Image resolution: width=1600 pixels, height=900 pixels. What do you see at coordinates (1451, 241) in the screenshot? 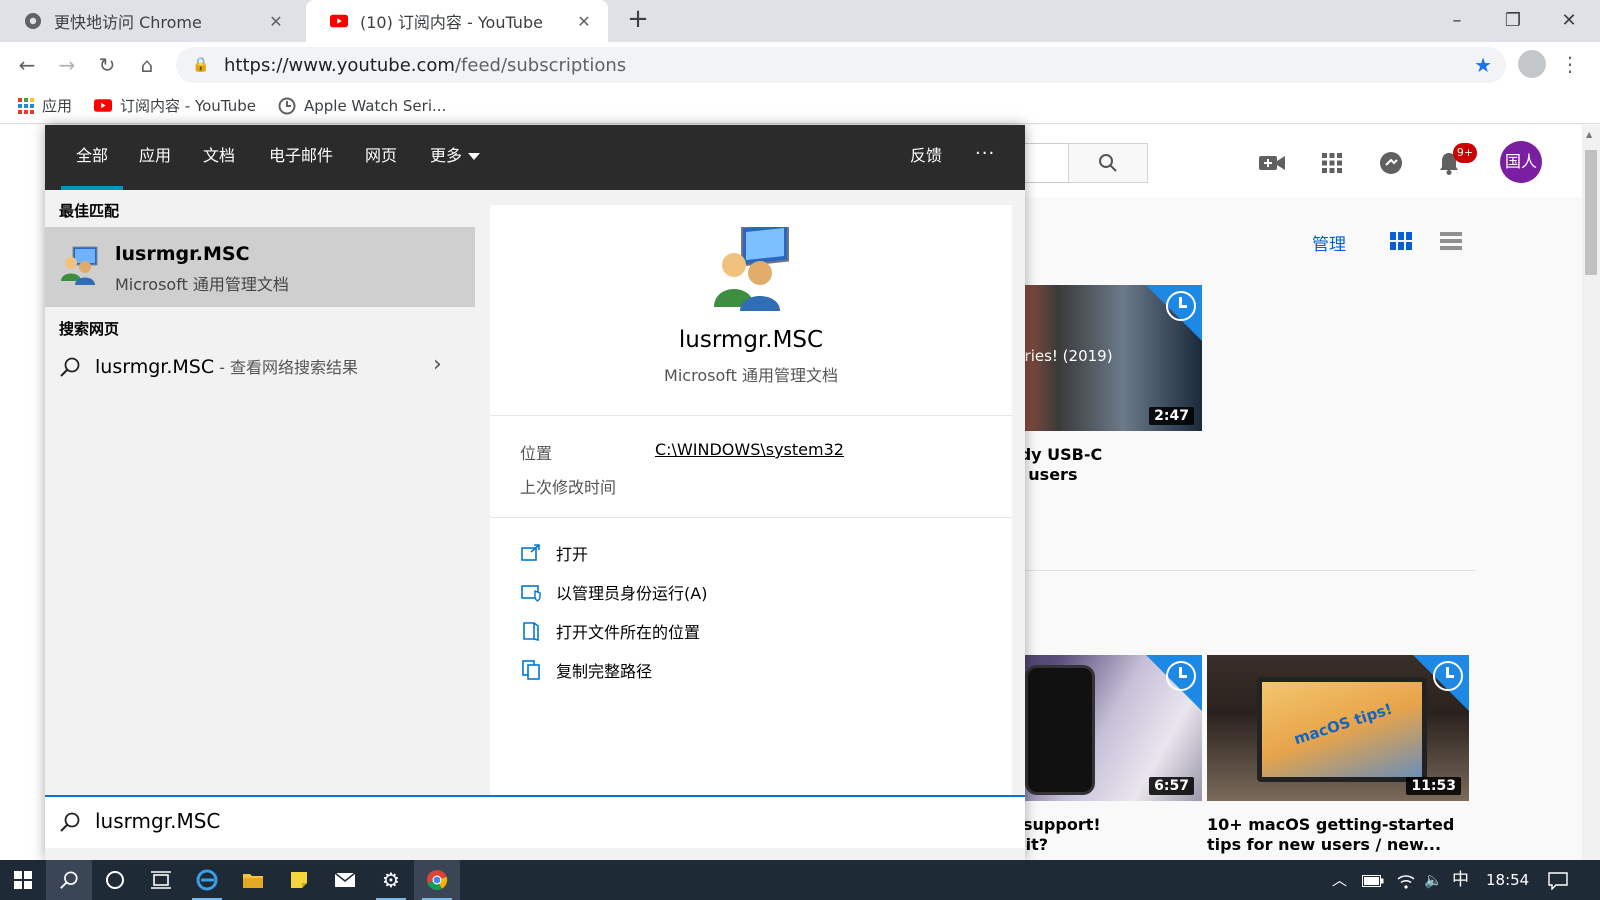
I see `list-view-icon` at bounding box center [1451, 241].